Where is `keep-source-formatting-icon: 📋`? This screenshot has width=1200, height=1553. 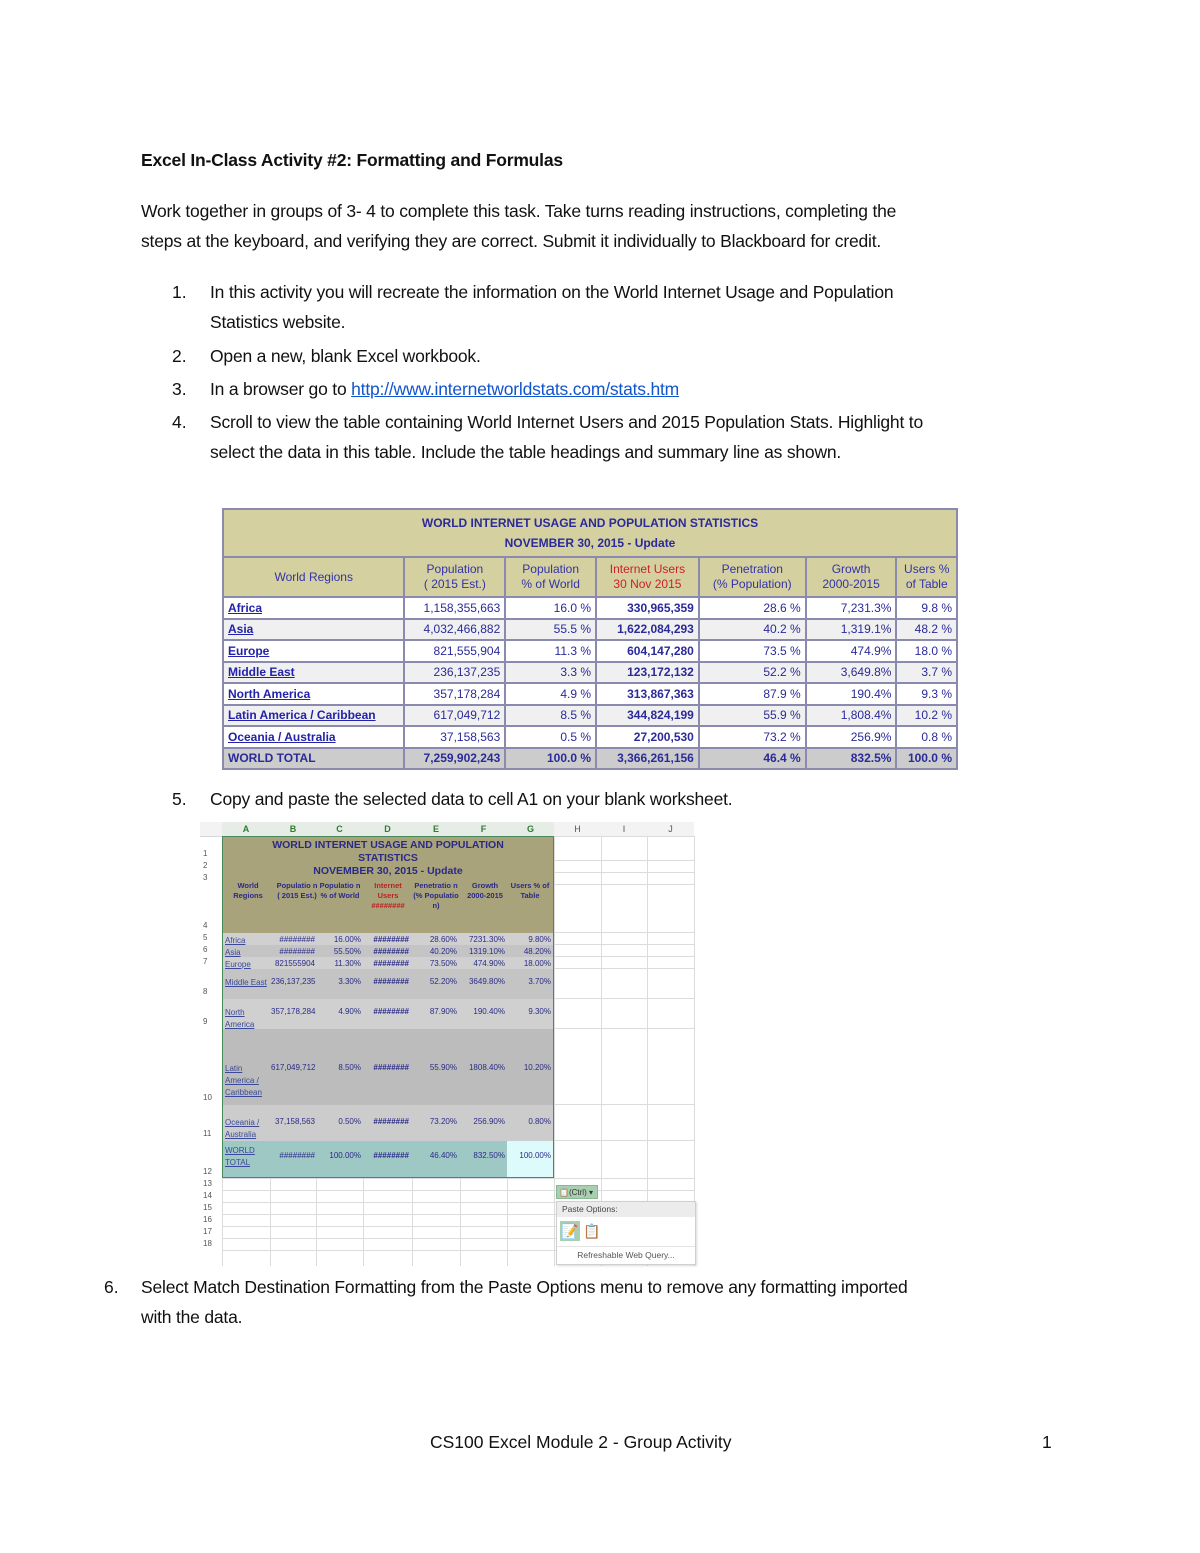
keep-source-formatting-icon: 📋 is located at coordinates (592, 1231).